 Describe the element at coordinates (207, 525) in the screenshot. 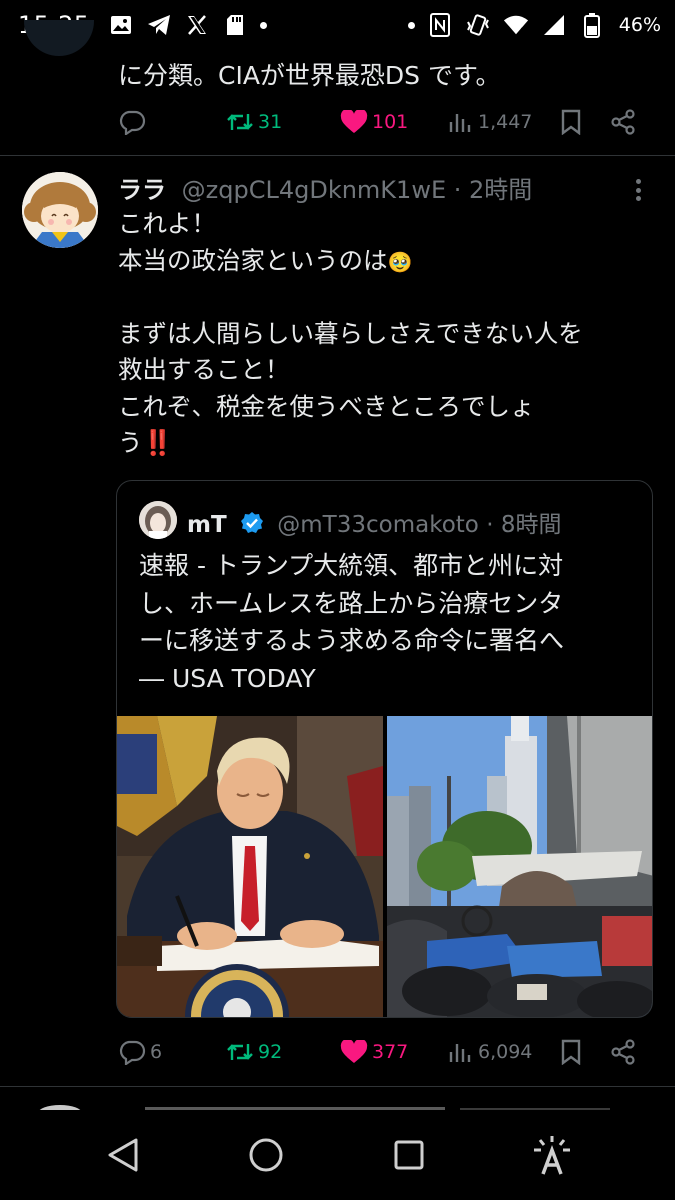

I see `quoted-display-name: mT` at that location.